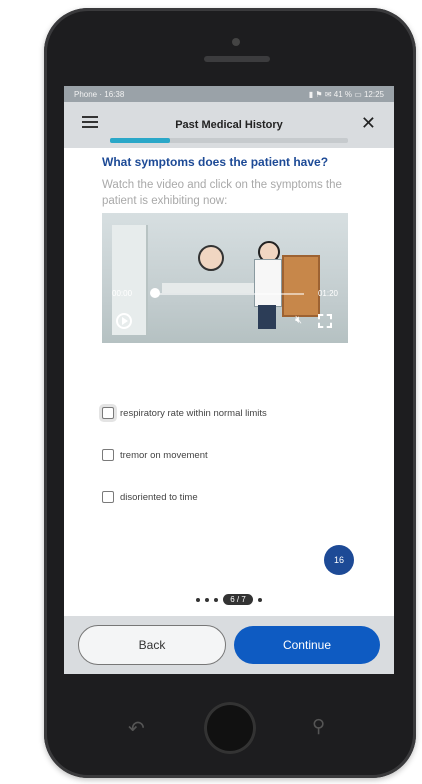  What do you see at coordinates (238, 599) in the screenshot?
I see `page-count-badge: 6 / 7` at bounding box center [238, 599].